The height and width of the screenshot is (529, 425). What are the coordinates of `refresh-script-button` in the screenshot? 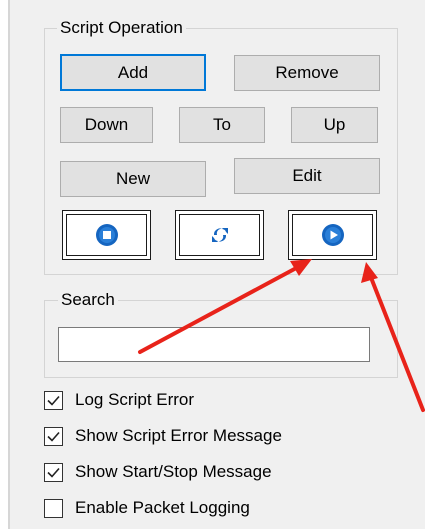 It's located at (219, 235).